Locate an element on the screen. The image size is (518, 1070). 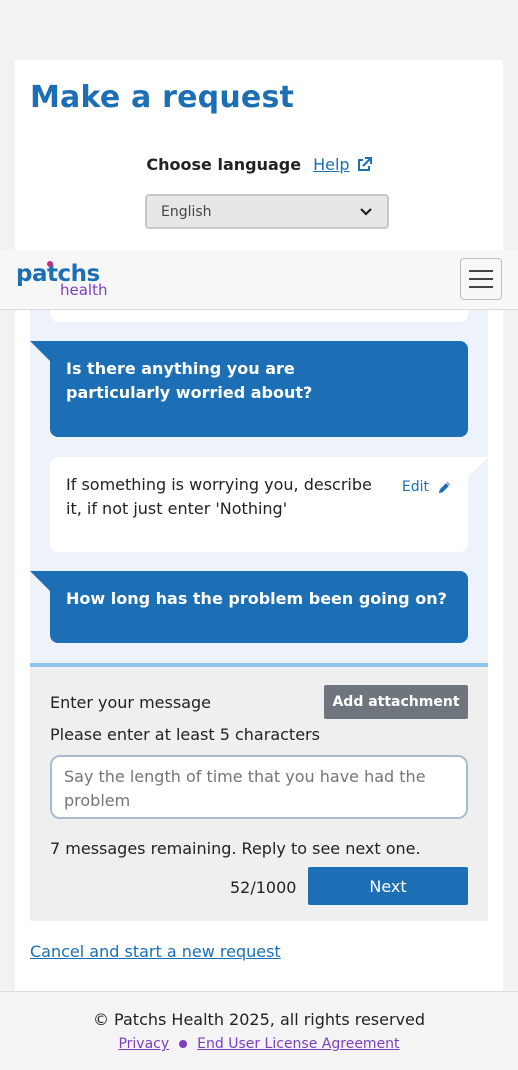
edit-answer-link: Edit is located at coordinates (427, 487).